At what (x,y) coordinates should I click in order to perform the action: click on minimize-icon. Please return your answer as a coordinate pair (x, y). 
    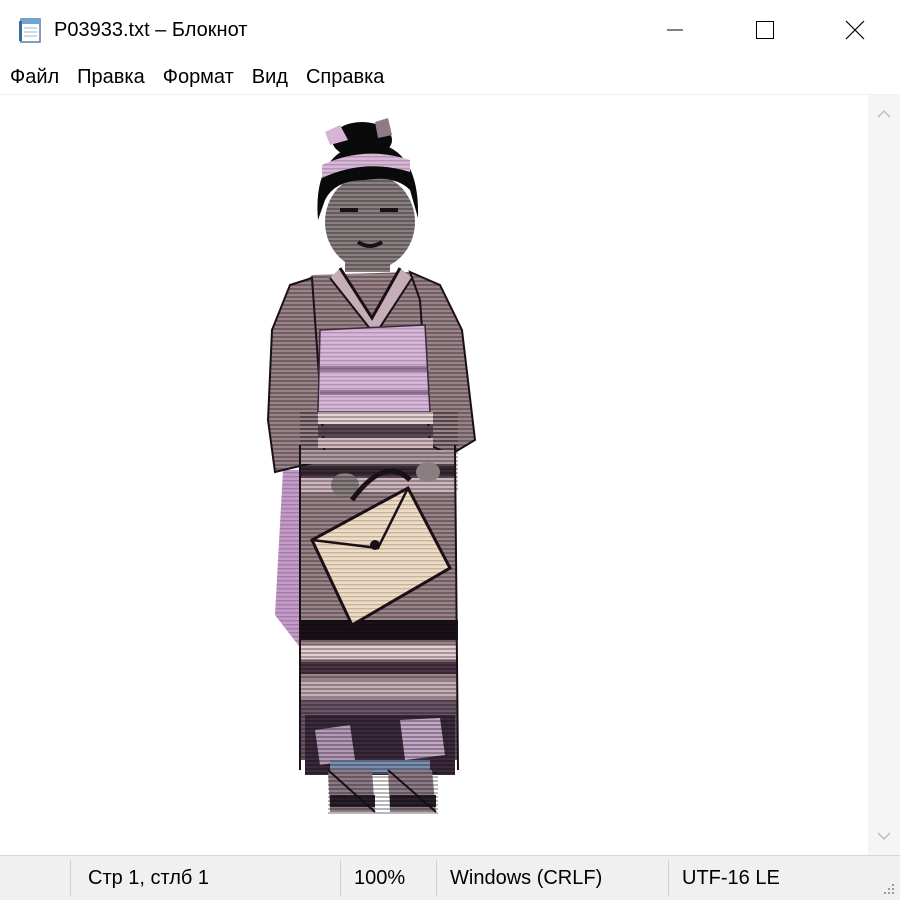
    Looking at the image, I should click on (675, 30).